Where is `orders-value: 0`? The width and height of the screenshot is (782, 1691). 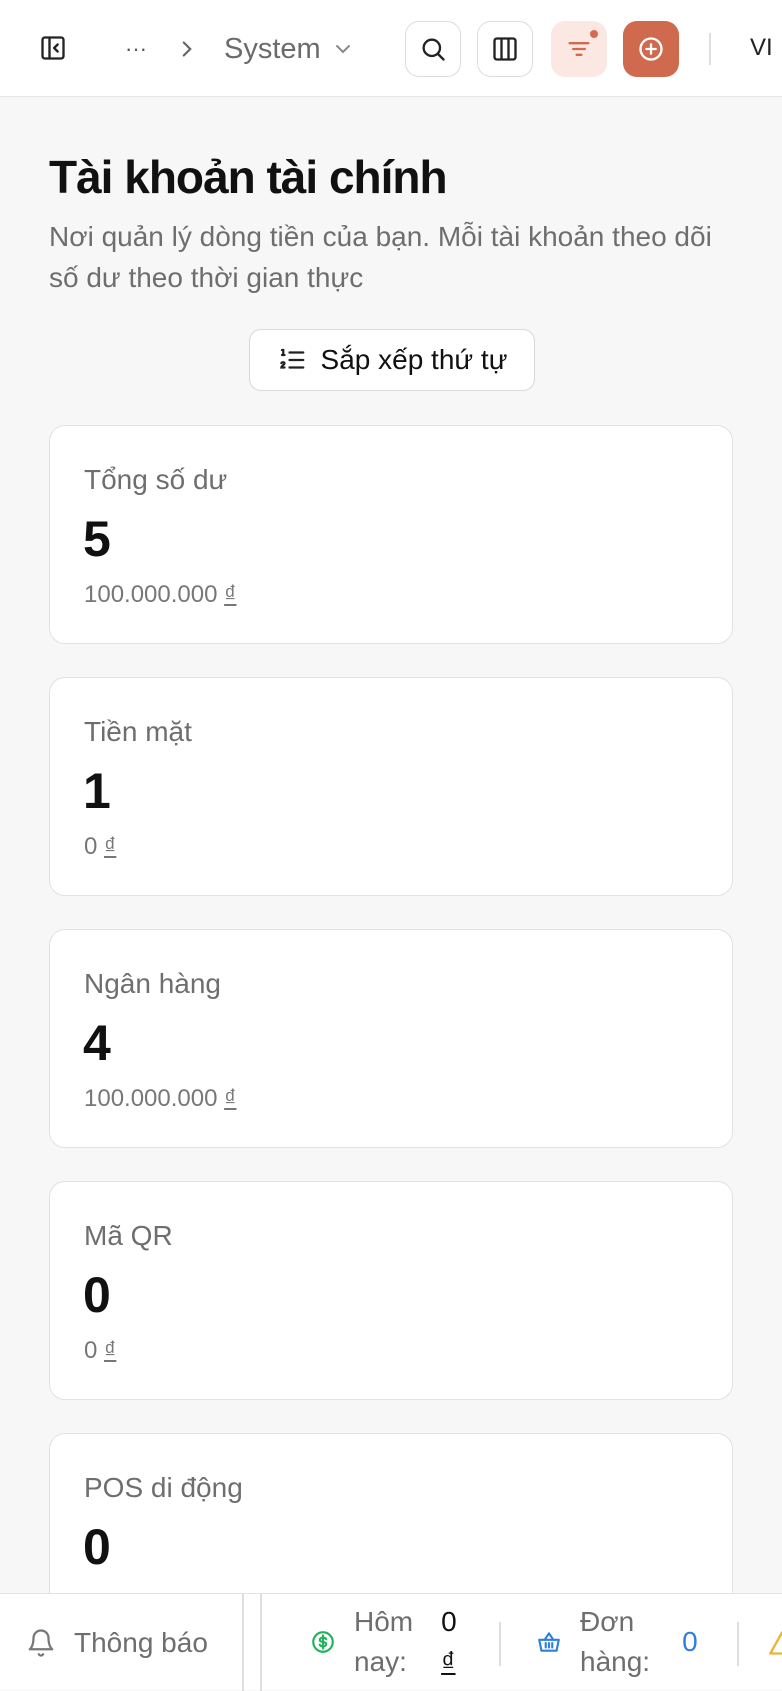
orders-value: 0 is located at coordinates (690, 1641).